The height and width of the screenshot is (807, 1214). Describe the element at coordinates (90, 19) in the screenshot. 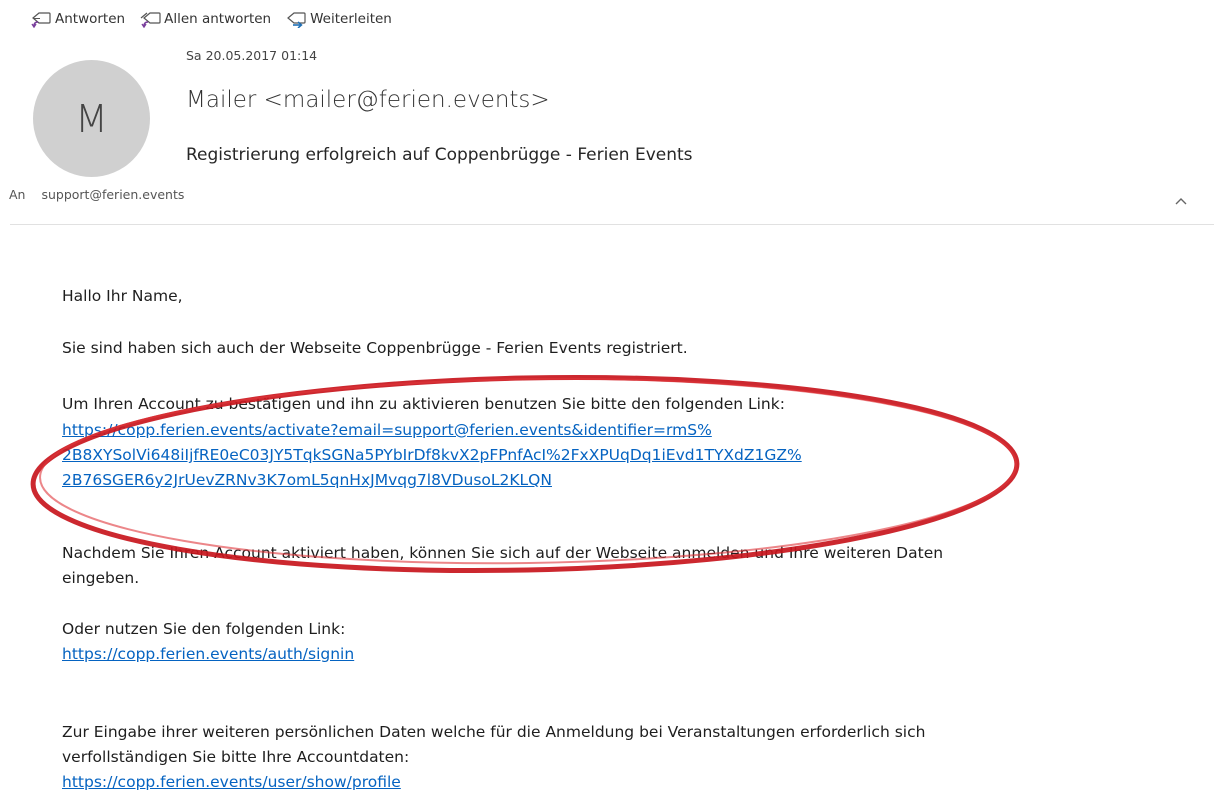

I see `reply-label: Antworten` at that location.